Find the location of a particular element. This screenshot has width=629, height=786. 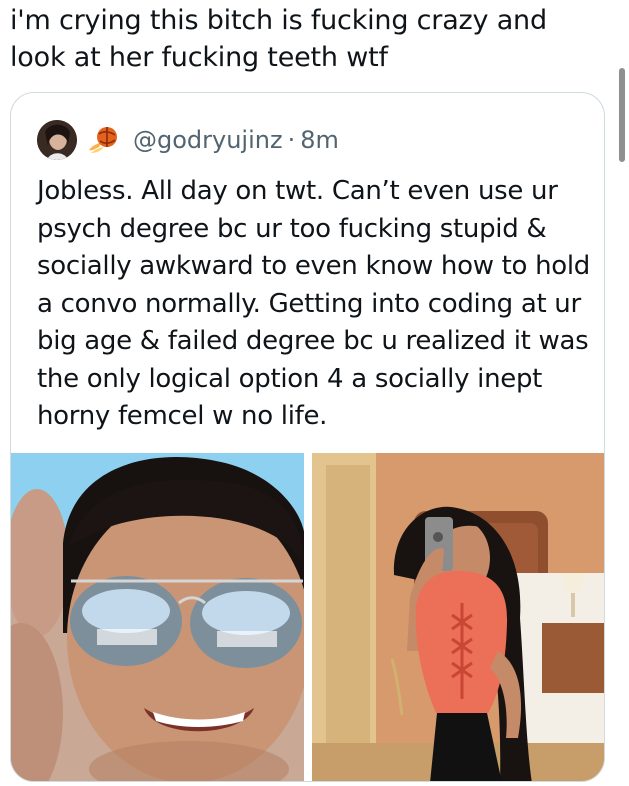

avatar is located at coordinates (57, 140).